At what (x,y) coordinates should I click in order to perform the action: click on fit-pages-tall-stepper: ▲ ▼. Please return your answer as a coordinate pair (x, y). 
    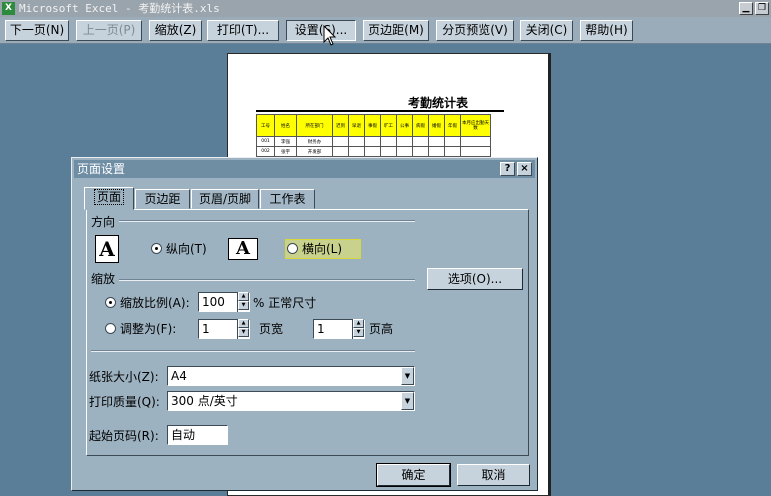
    Looking at the image, I should click on (358, 329).